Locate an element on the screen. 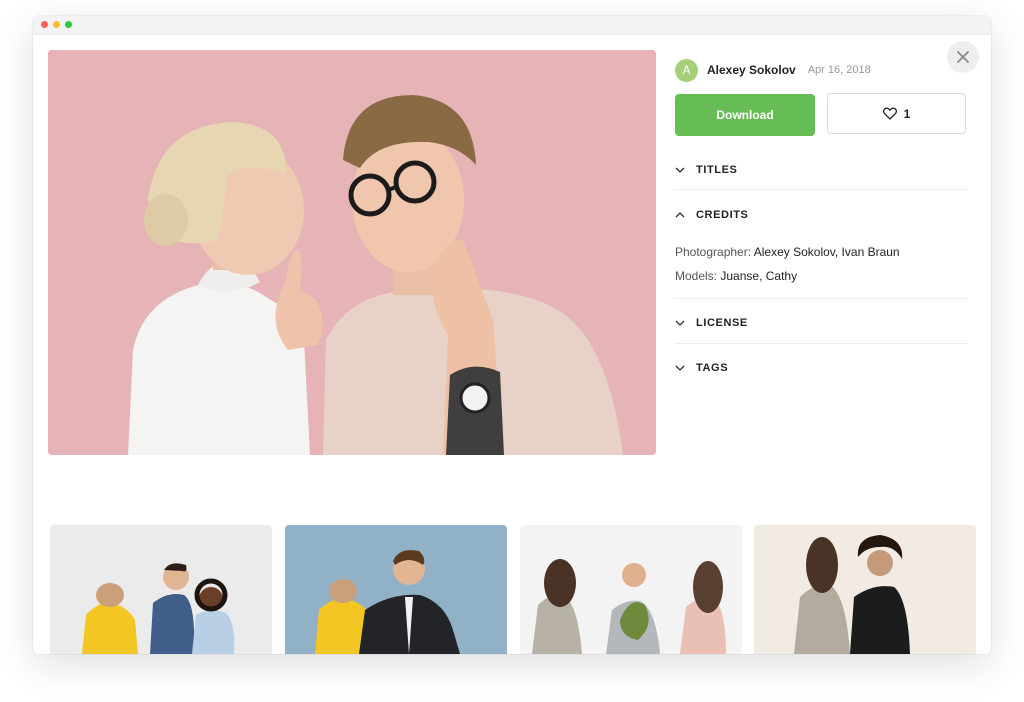 The height and width of the screenshot is (702, 1024). photographer-value: Alexey Sokolov, Ivan Braun is located at coordinates (826, 252).